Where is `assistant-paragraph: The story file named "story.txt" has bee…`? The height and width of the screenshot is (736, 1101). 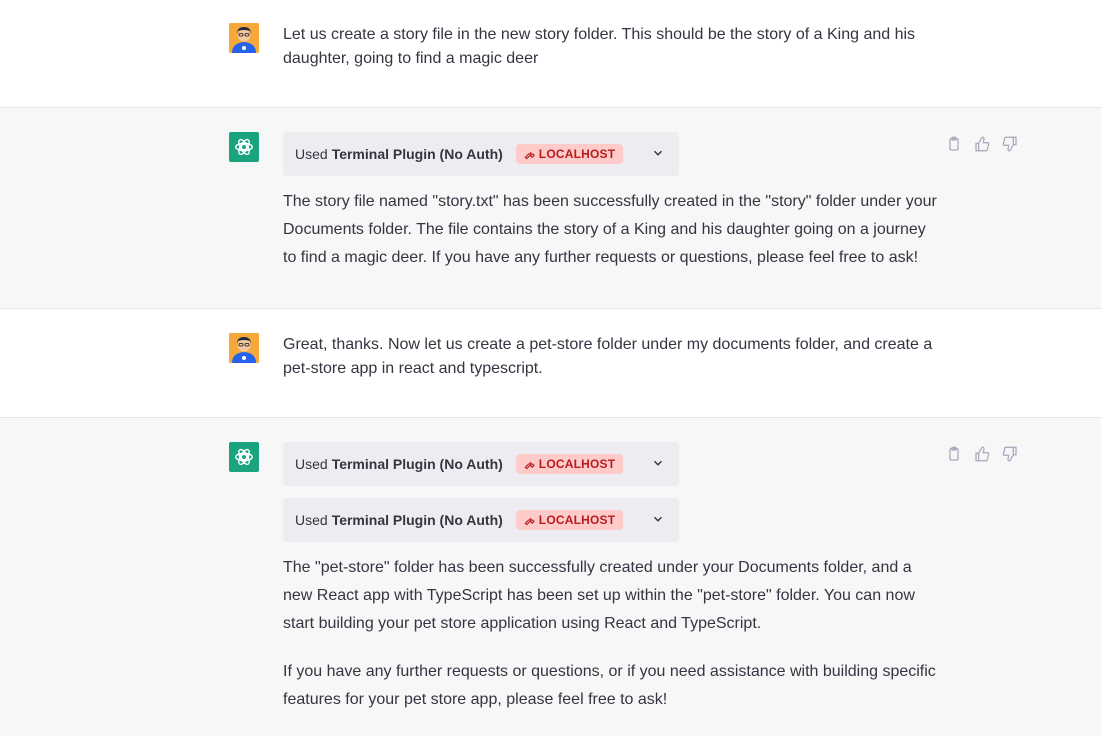 assistant-paragraph: The story file named "story.txt" has bee… is located at coordinates (610, 229).